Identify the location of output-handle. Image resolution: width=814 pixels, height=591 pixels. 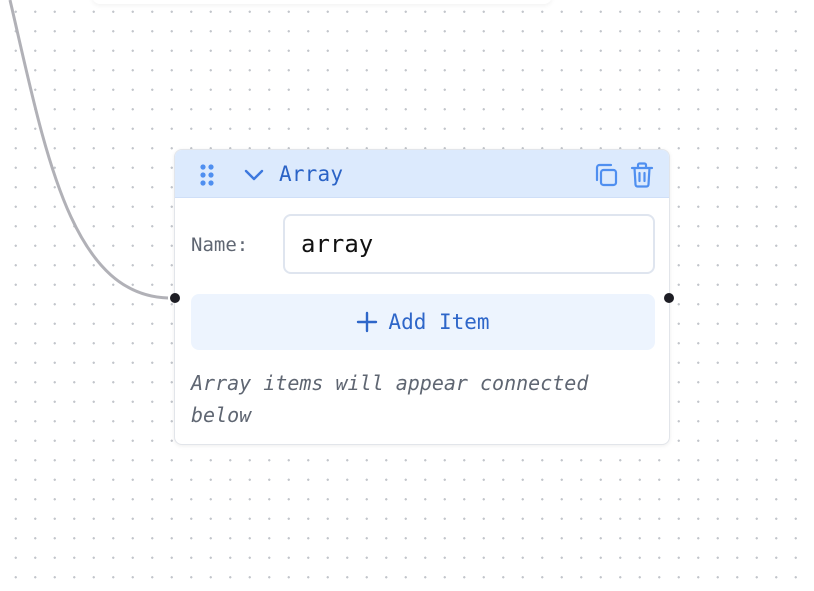
(669, 298).